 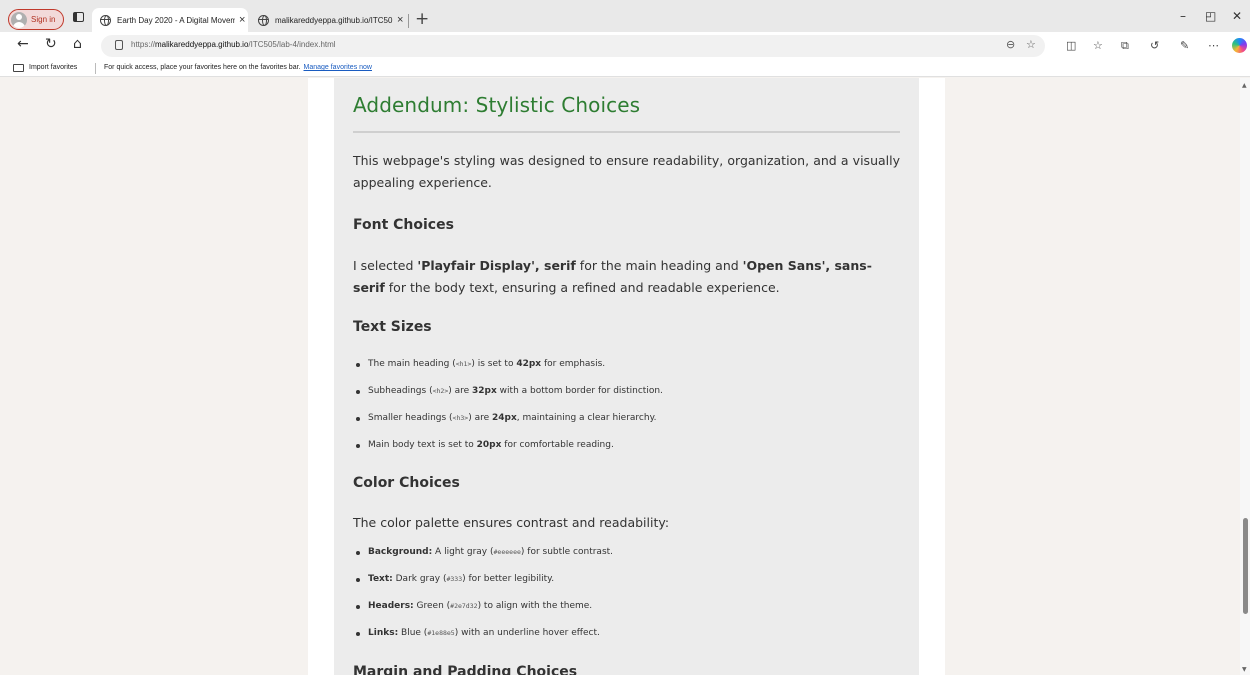 I want to click on import-favorites-button: Import favorites, so click(x=53, y=67).